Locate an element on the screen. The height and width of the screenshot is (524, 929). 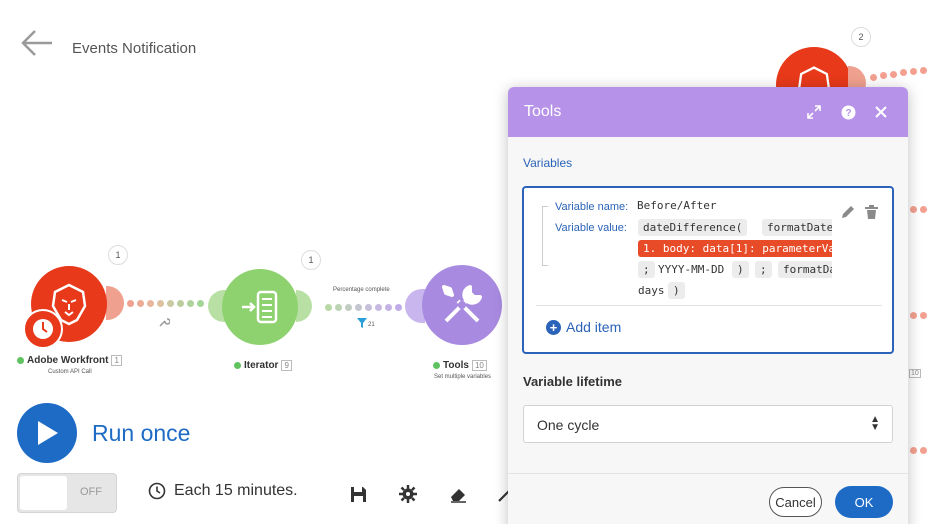
run-once-label: Run once is located at coordinates (141, 433).